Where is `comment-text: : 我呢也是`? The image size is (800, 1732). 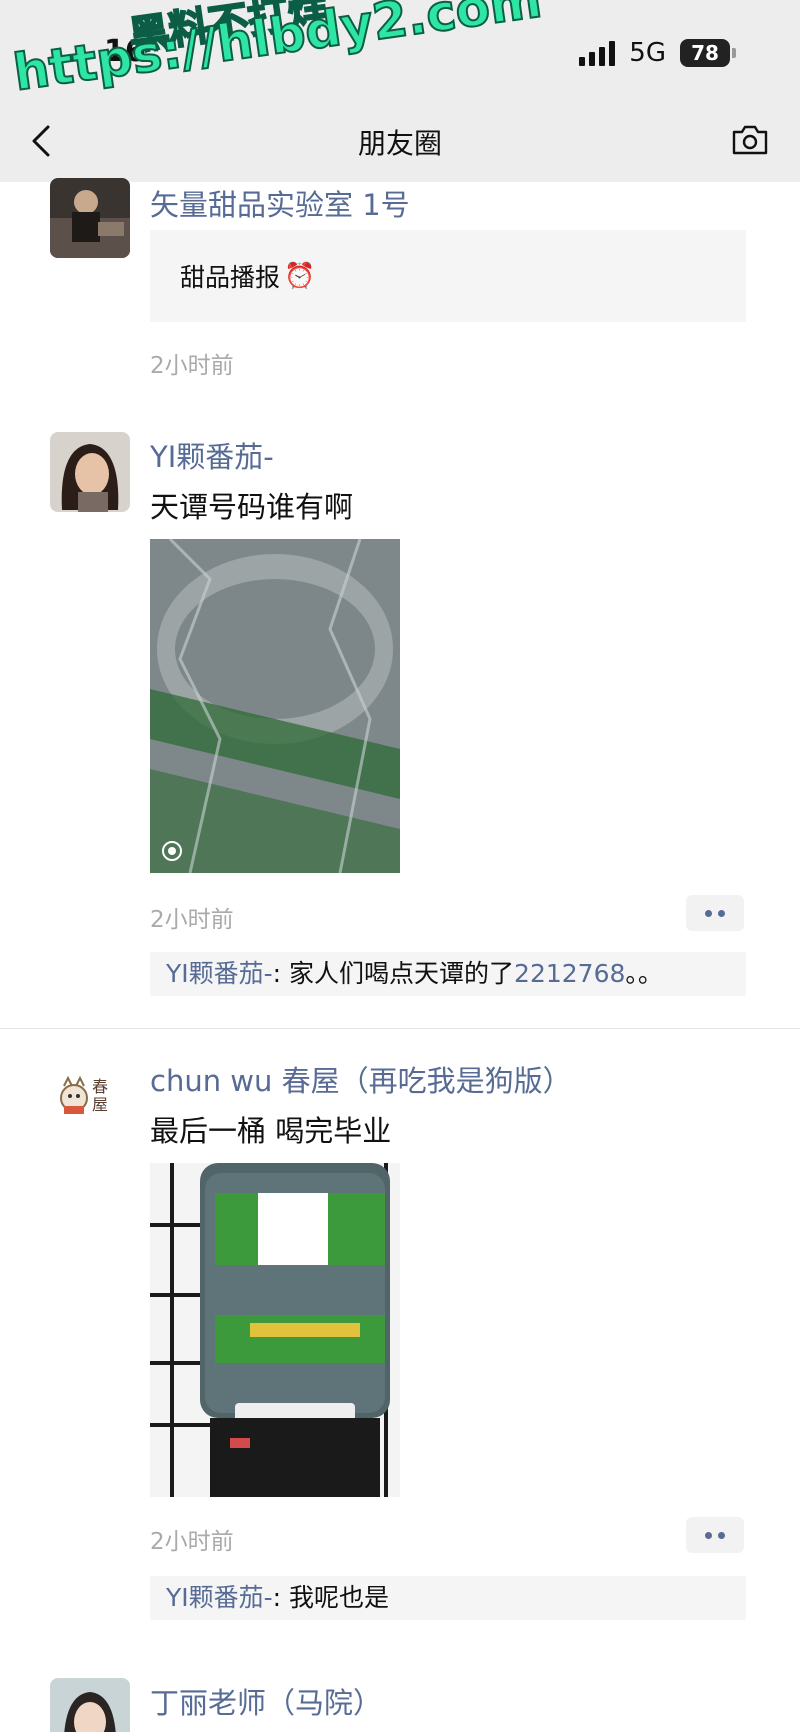
comment-text: : 我呢也是 is located at coordinates (331, 1597).